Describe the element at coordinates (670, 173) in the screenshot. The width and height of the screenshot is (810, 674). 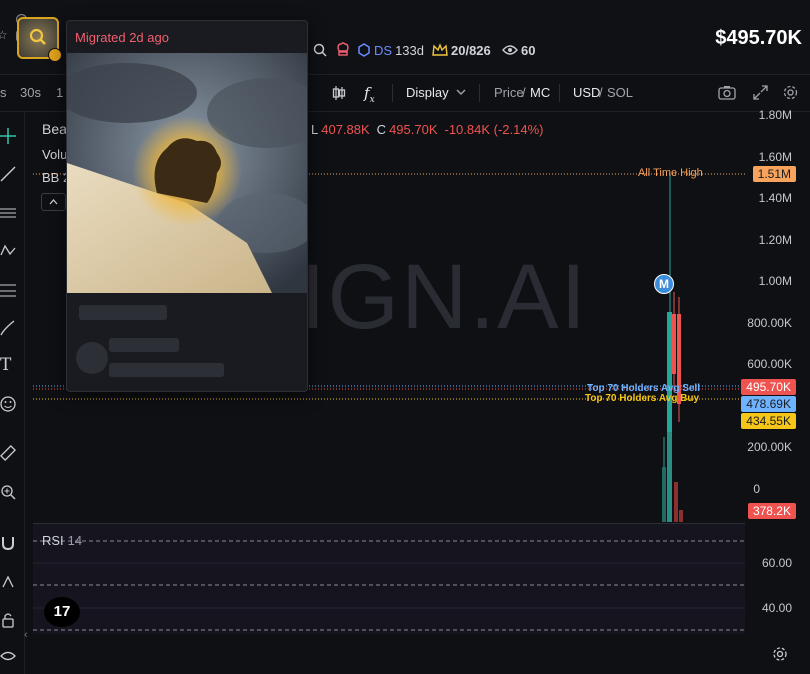
I see `ath-label: All Time High` at that location.